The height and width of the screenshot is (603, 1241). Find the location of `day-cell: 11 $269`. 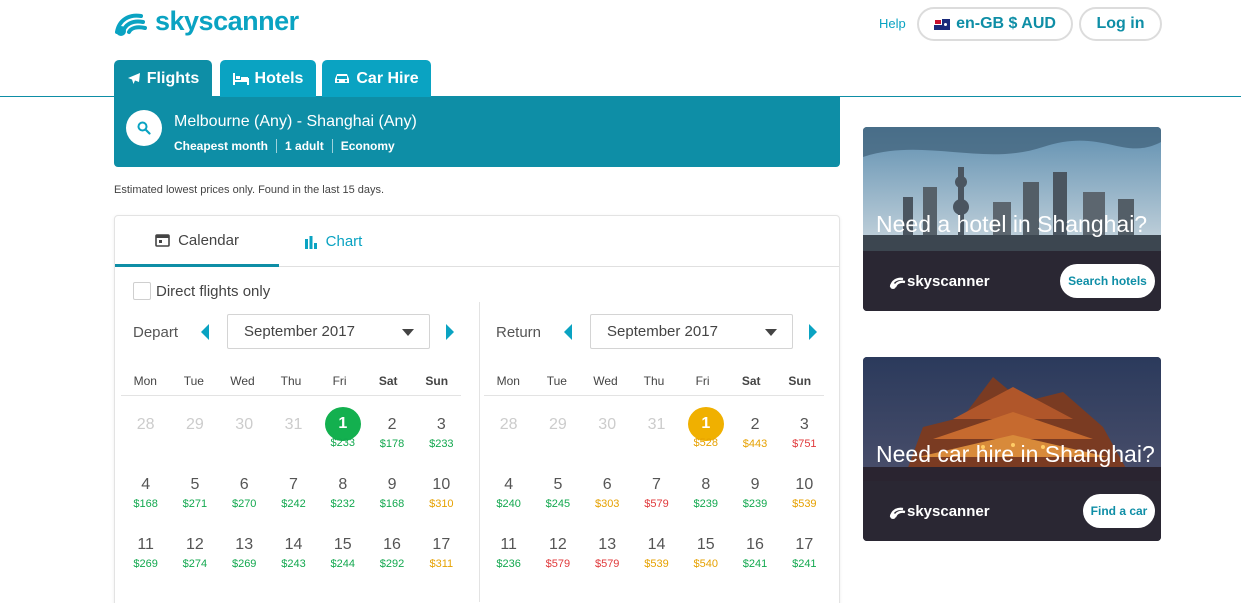

day-cell: 11 $269 is located at coordinates (145, 546).